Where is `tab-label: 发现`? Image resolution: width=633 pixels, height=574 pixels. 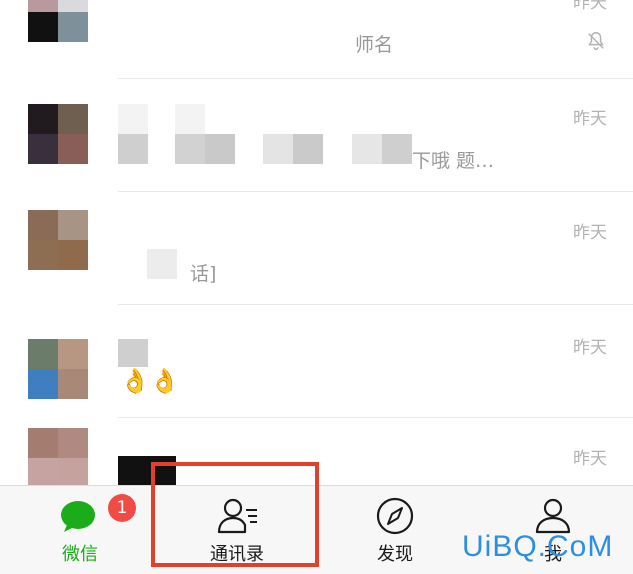 tab-label: 发现 is located at coordinates (395, 554).